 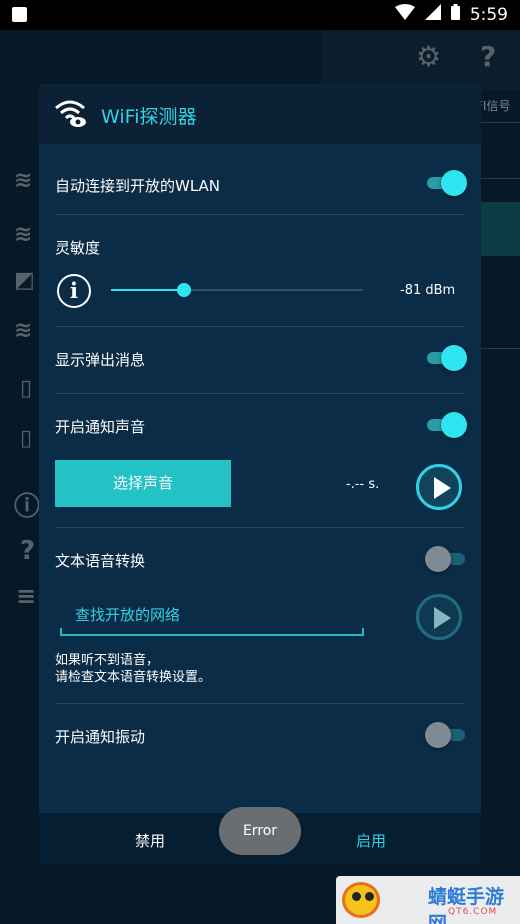 I want to click on watermark-title: 蜻蜓手游网, so click(x=466, y=905).